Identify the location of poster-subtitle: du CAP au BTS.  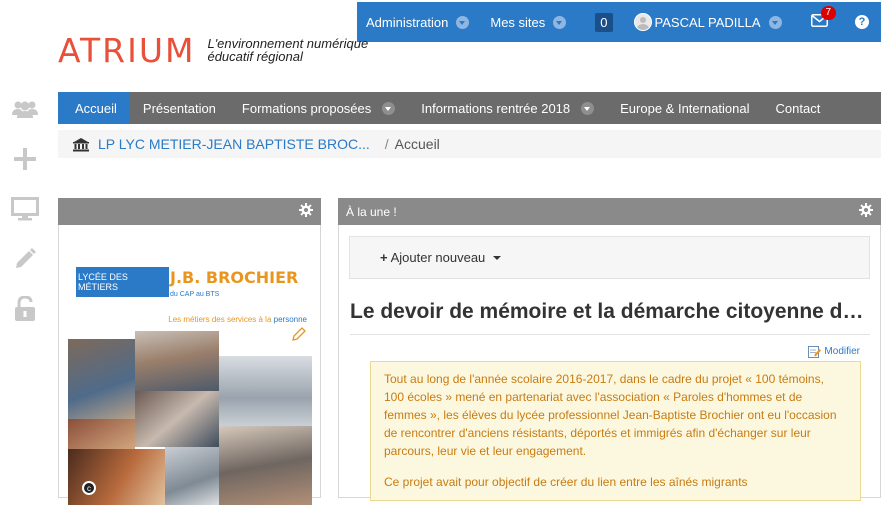
(195, 294).